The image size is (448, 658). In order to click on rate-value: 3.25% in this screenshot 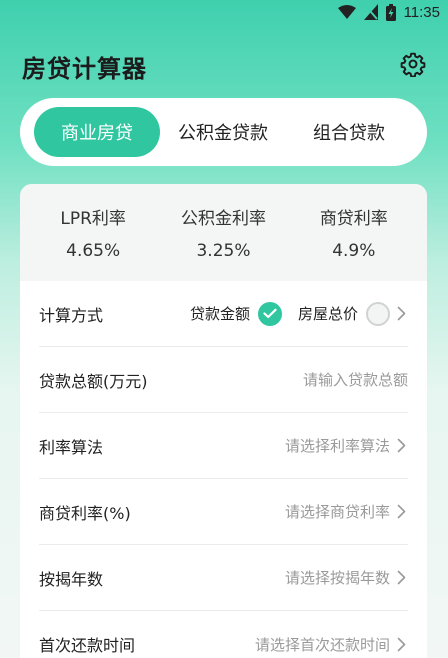, I will do `click(223, 251)`.